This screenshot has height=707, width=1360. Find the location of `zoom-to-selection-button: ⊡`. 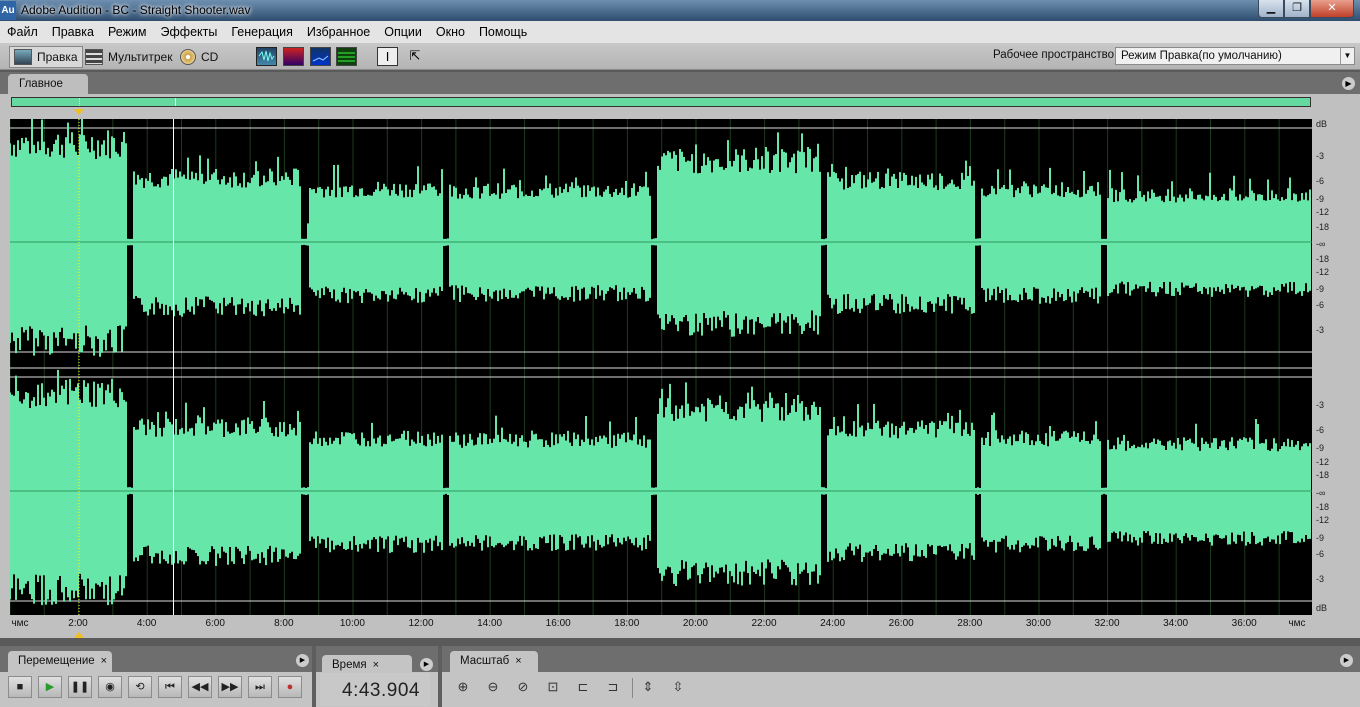

zoom-to-selection-button: ⊡ is located at coordinates (553, 687).